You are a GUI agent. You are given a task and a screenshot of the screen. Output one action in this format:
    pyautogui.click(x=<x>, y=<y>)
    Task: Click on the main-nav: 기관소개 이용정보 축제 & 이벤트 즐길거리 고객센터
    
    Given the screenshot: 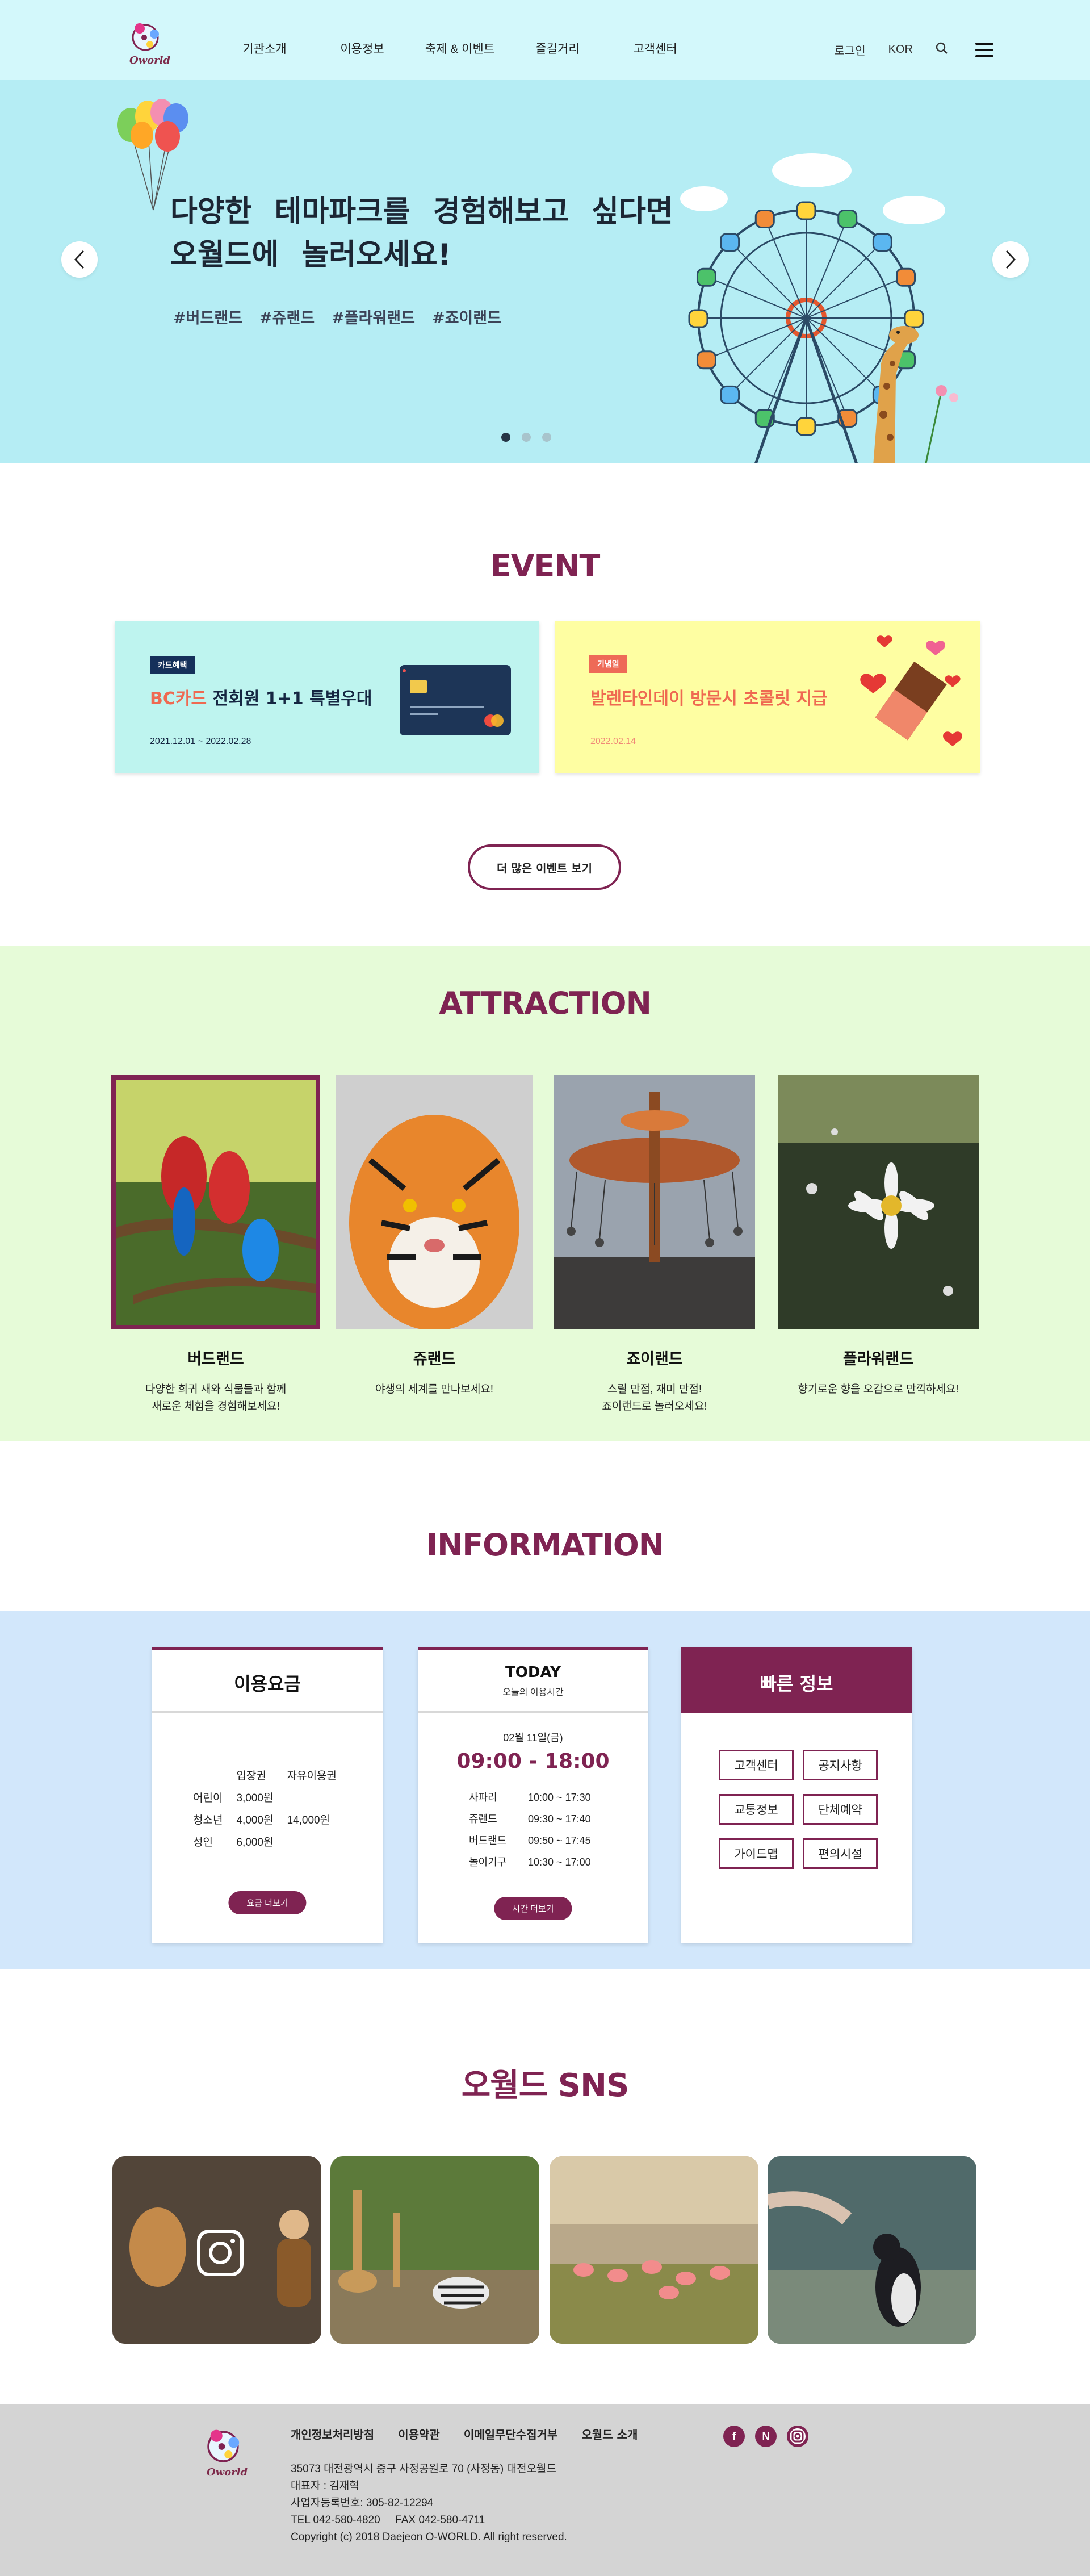 What is the action you would take?
    pyautogui.click(x=460, y=48)
    